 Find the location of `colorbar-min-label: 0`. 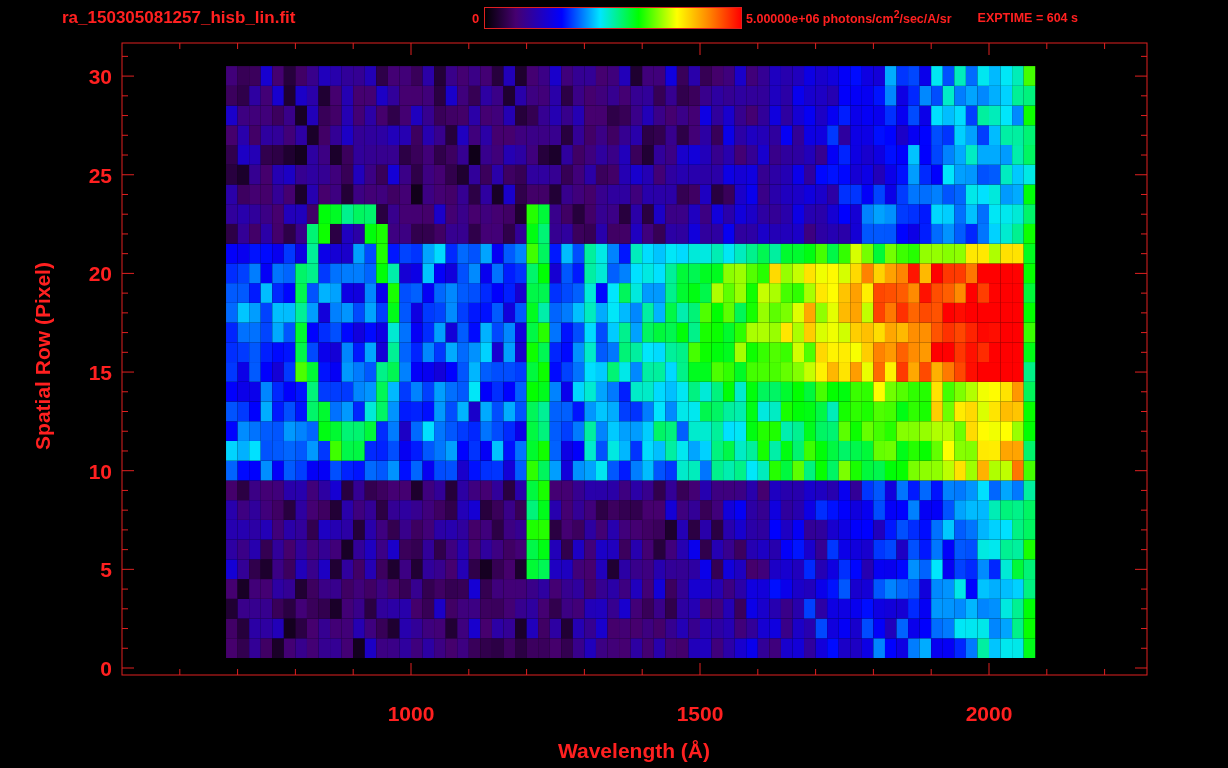

colorbar-min-label: 0 is located at coordinates (476, 18).